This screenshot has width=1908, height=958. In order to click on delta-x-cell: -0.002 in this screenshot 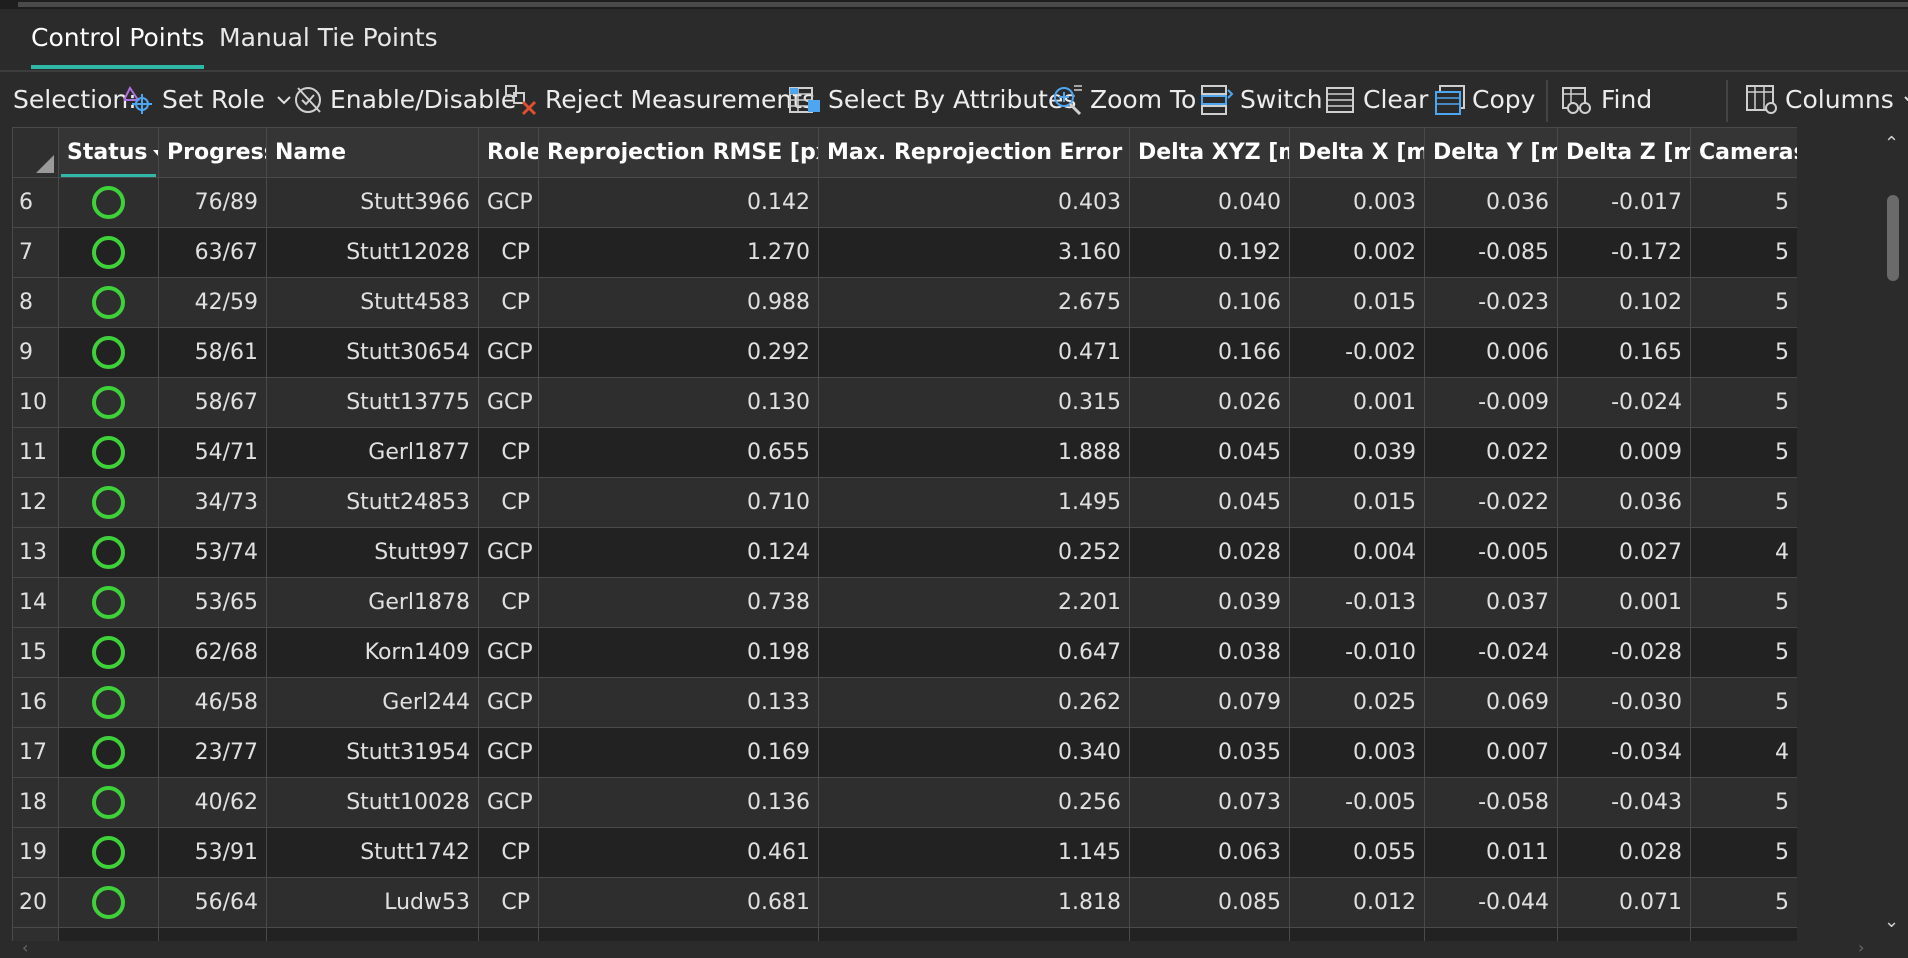, I will do `click(1357, 352)`.